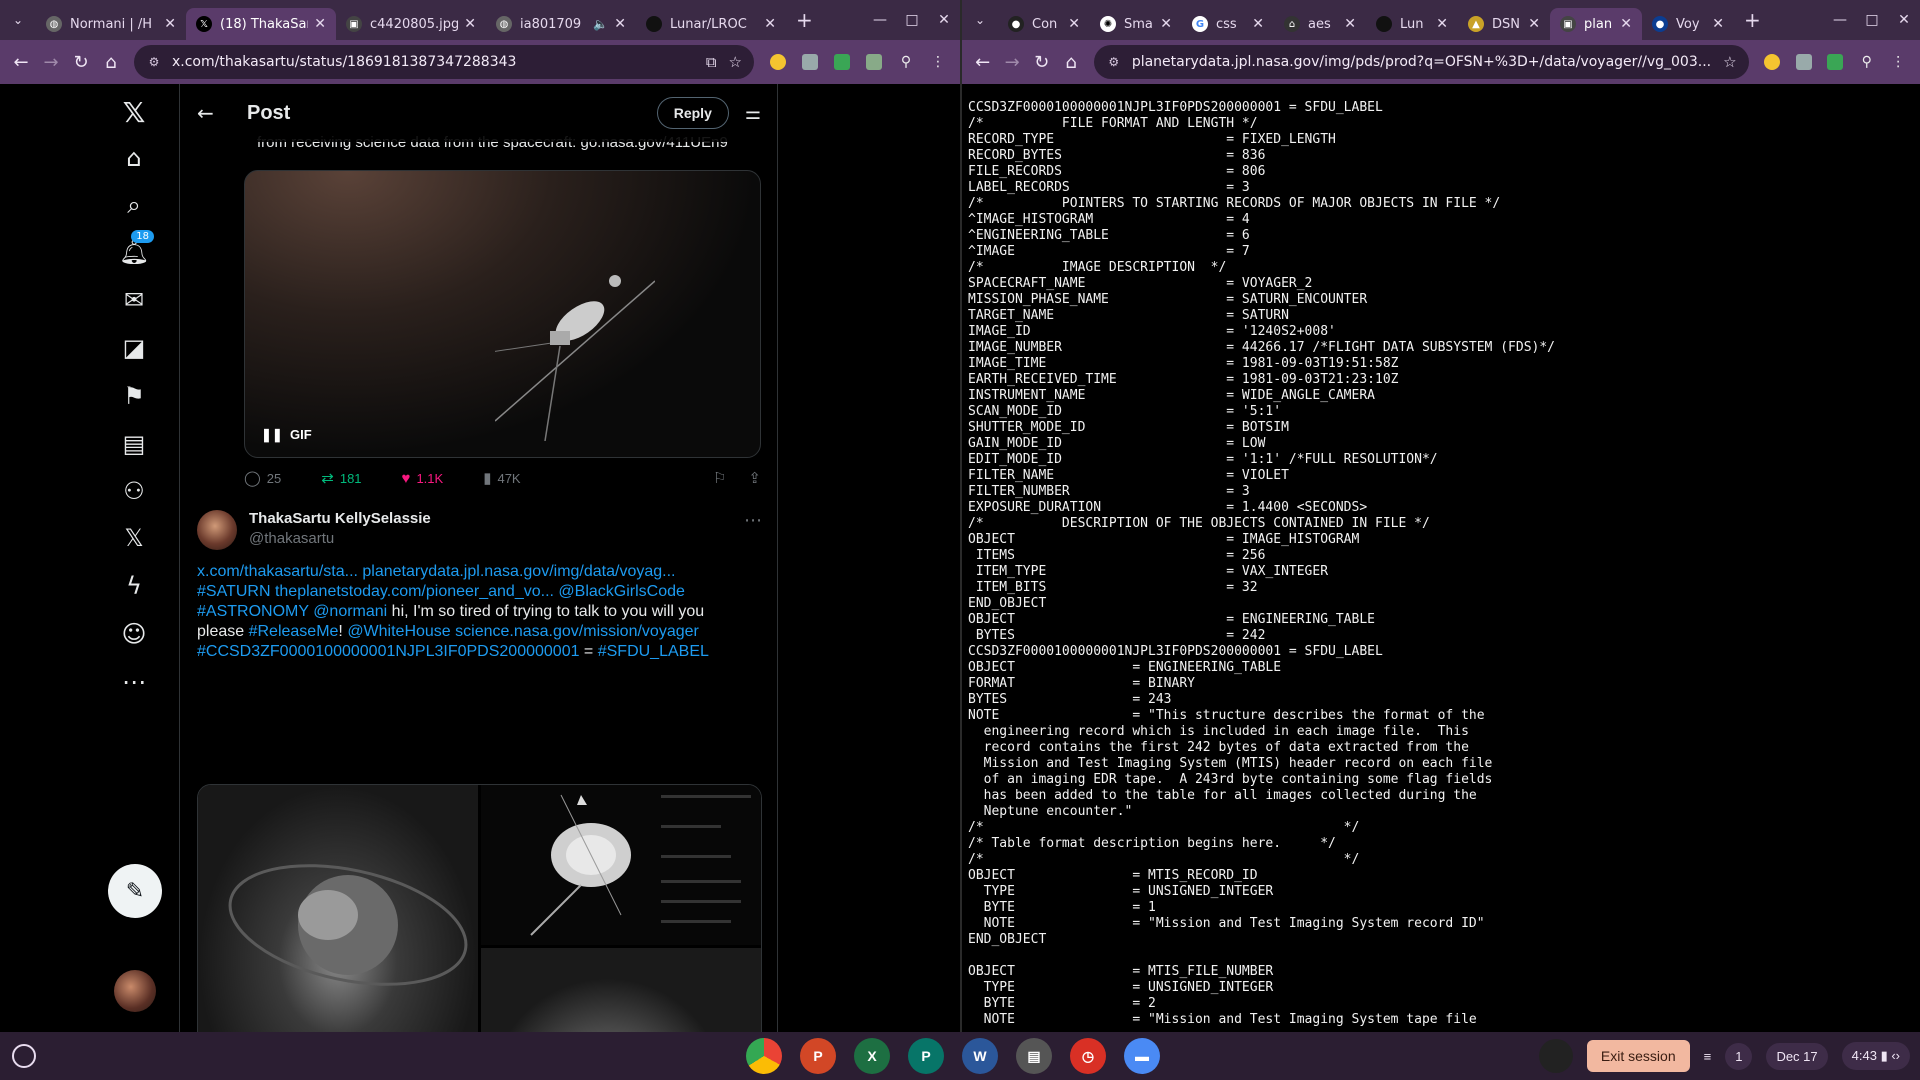 The width and height of the screenshot is (1920, 1080). I want to click on tab-openai: ✺ Sma ✕, so click(1136, 24).